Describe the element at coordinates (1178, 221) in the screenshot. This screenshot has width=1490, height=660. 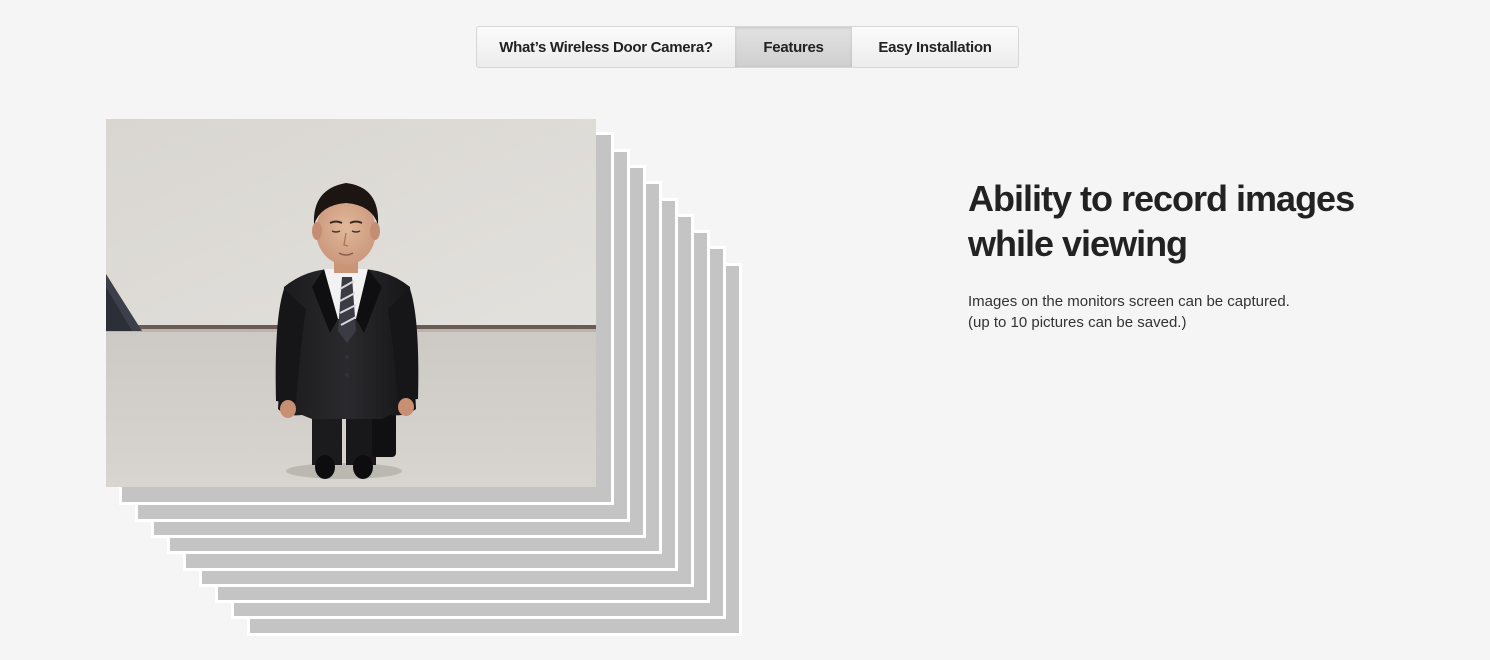
I see `feature-heading: Ability to record images while viewing` at that location.